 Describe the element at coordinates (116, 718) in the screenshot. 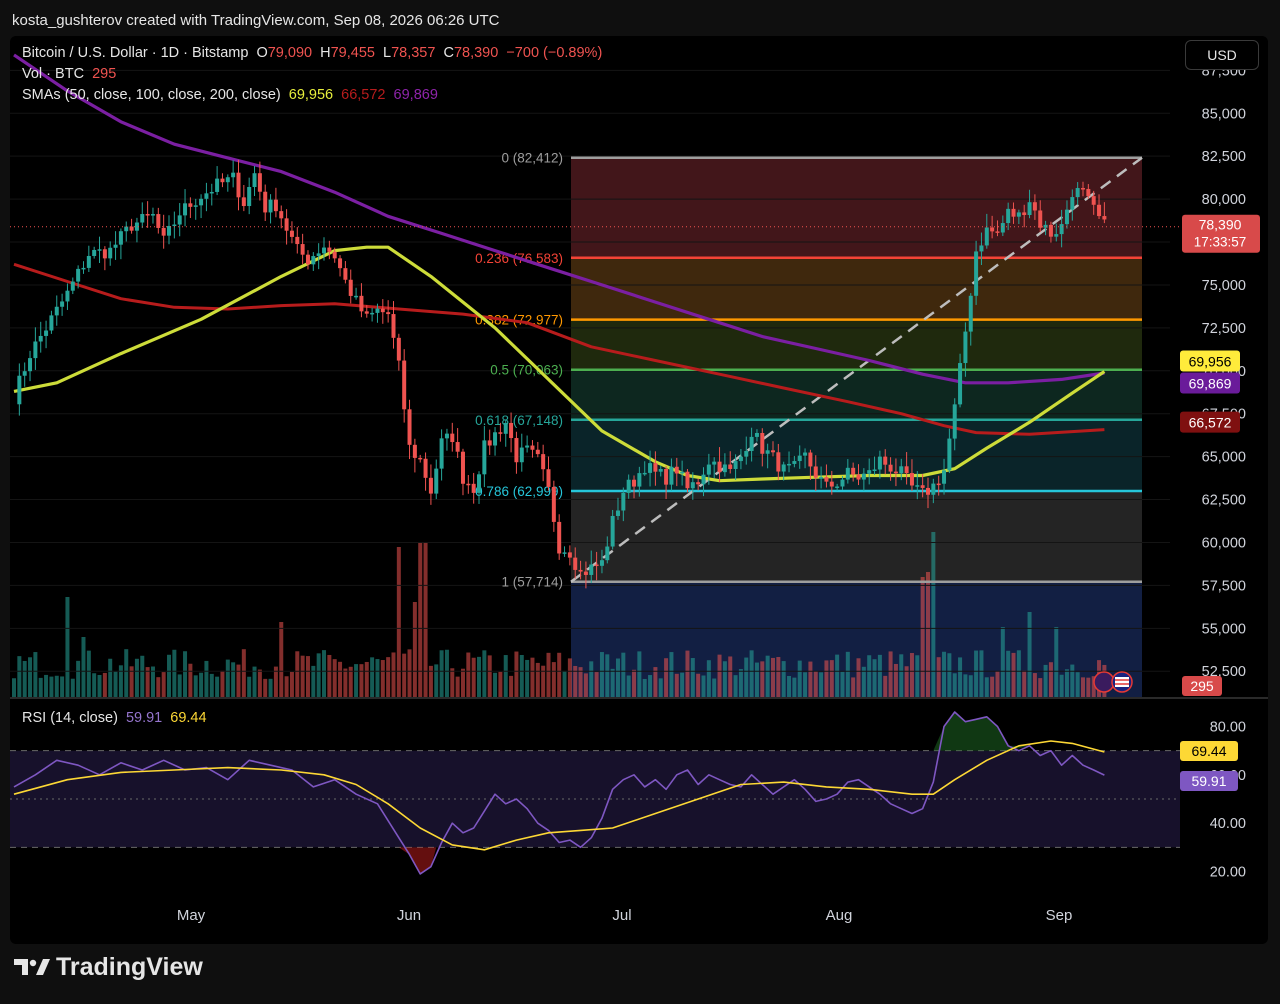

I see `rsi-legend: RSI (14, close) 59.91 69.44` at that location.